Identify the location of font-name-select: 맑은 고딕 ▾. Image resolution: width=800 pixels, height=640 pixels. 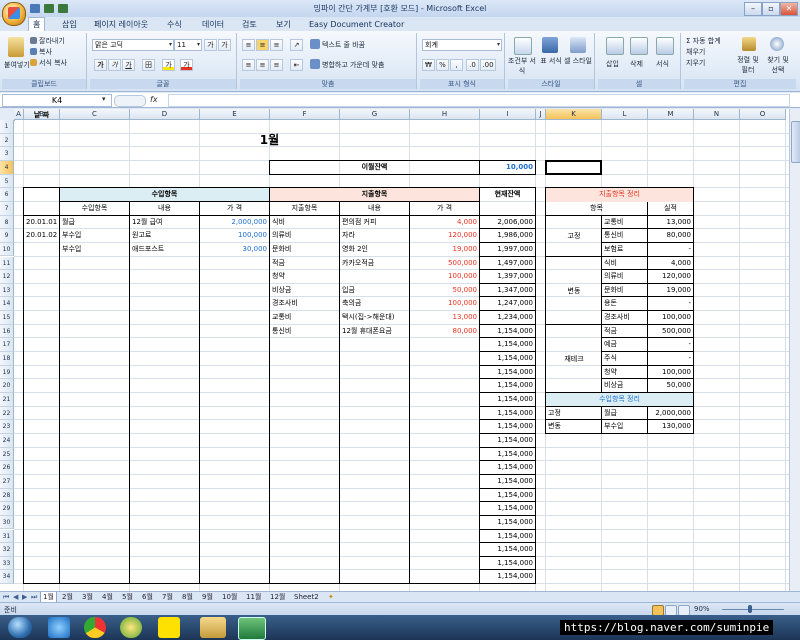
(133, 45).